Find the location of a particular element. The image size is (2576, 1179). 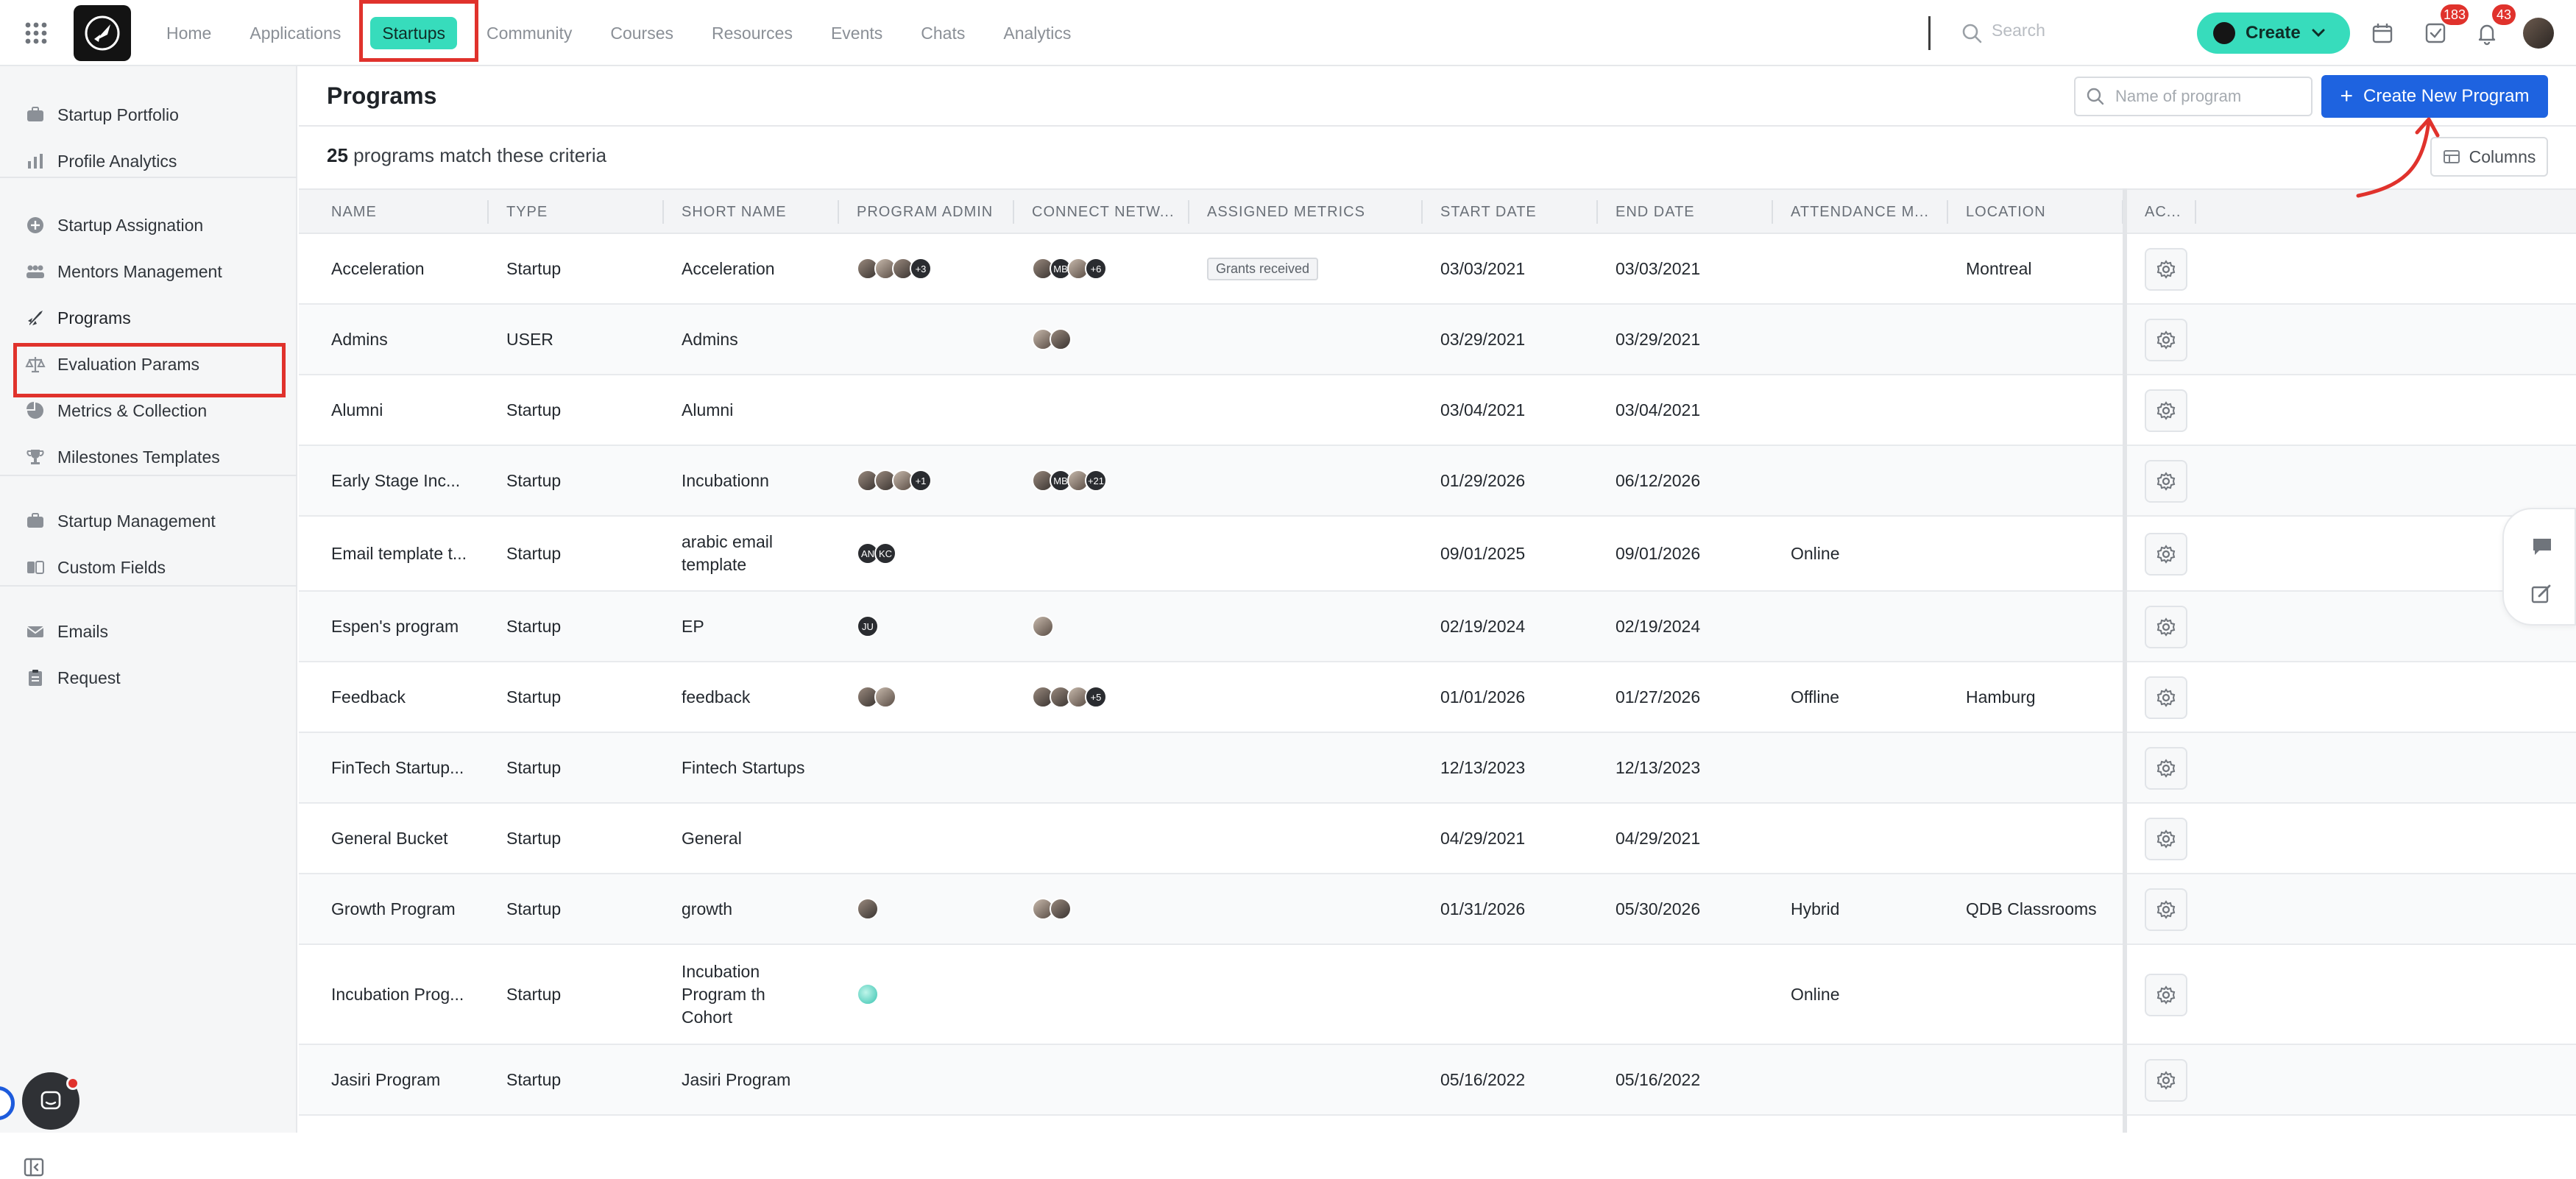

status-ring is located at coordinates (7, 1103).